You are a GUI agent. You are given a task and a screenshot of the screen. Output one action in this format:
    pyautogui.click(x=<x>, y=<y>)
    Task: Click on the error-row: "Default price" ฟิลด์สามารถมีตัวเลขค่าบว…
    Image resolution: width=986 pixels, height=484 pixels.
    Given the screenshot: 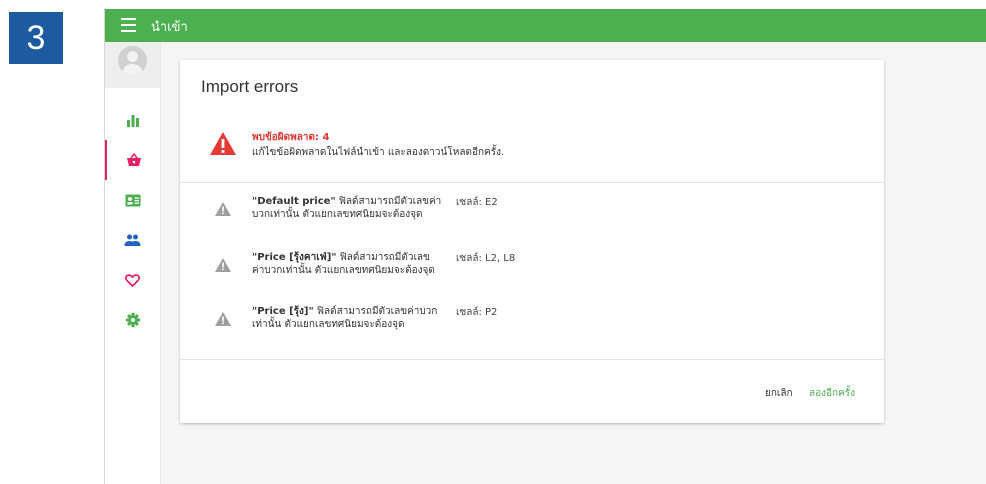 What is the action you would take?
    pyautogui.click(x=532, y=220)
    